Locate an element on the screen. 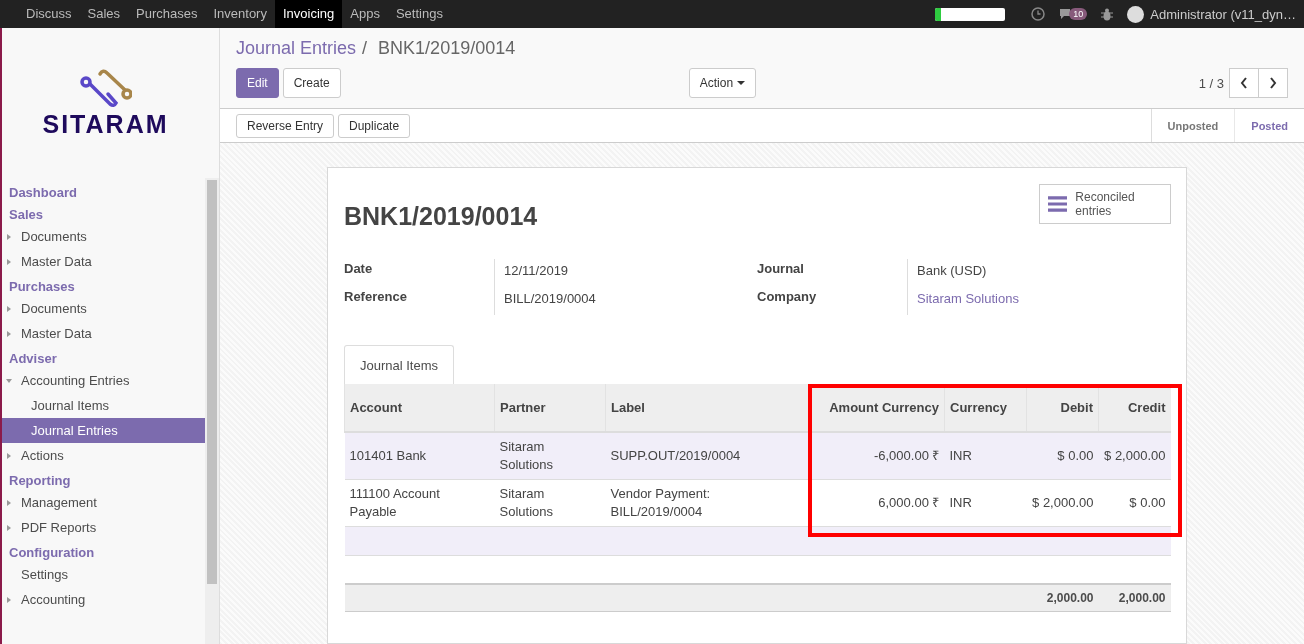 The height and width of the screenshot is (644, 1304). table-cell: 101401 Bank is located at coordinates (419, 455).